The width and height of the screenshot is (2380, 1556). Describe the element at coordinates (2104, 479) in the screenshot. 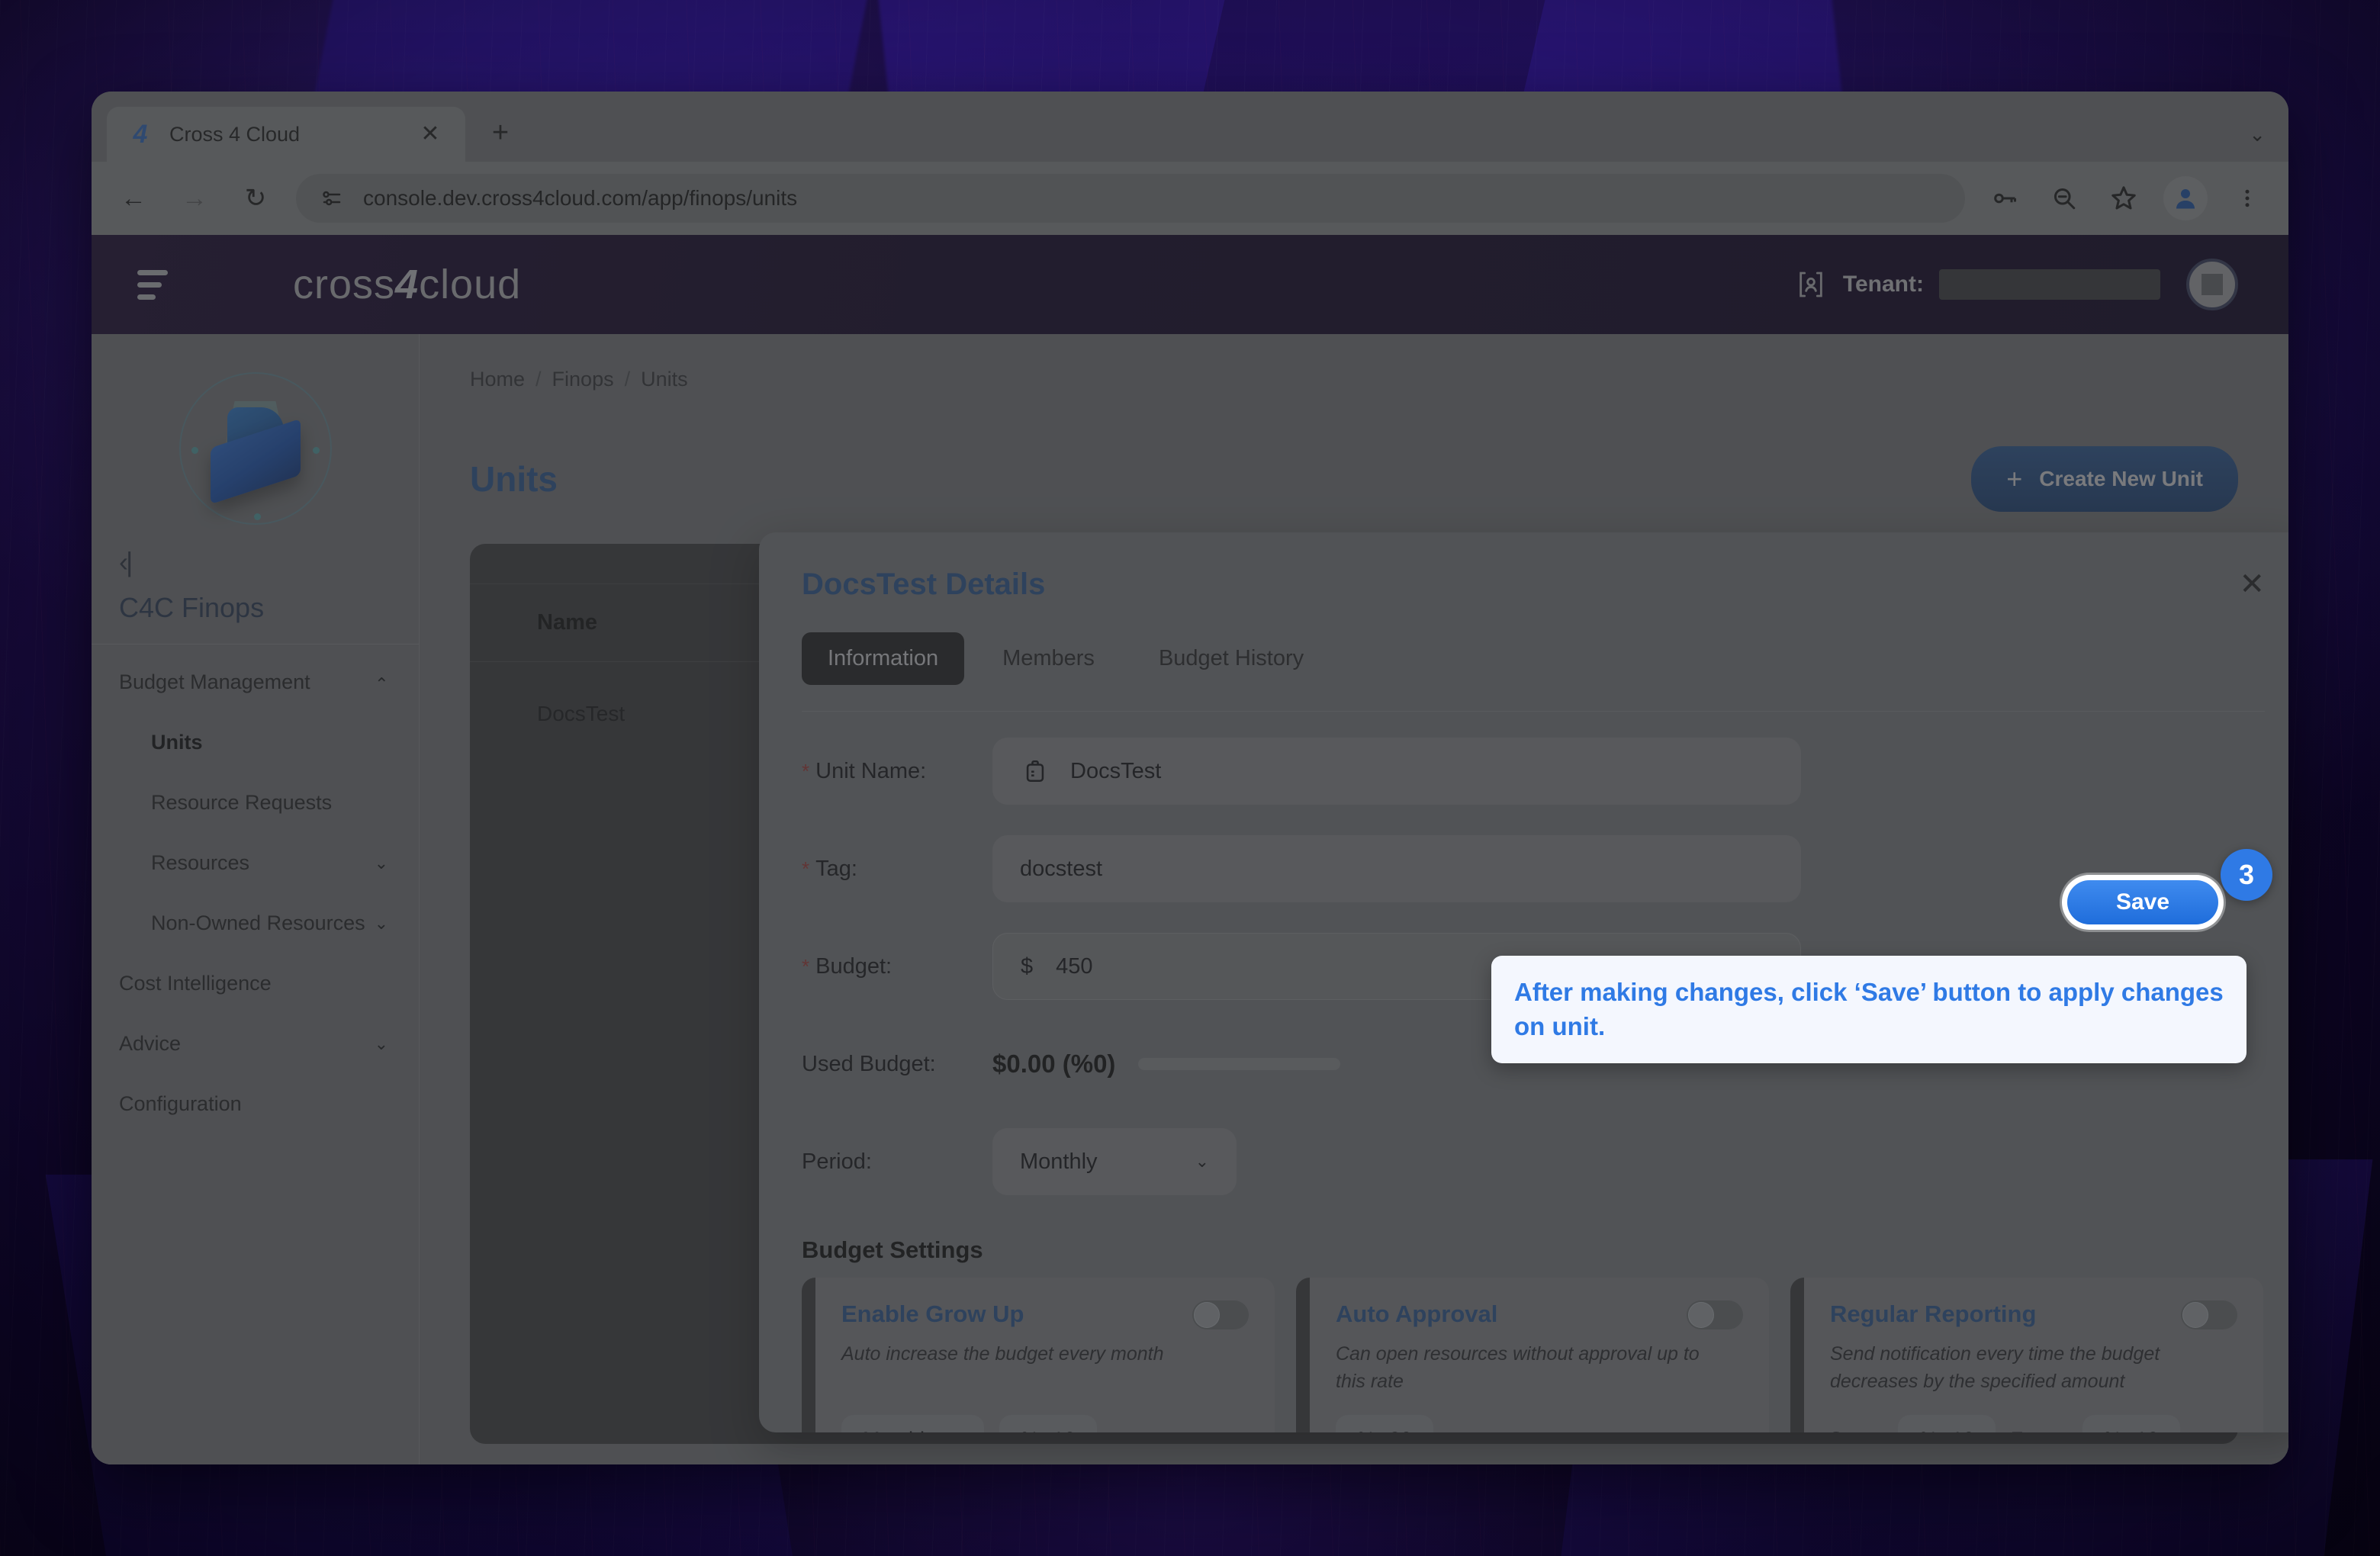

I see `create-new-unit-button: + Create New Unit` at that location.